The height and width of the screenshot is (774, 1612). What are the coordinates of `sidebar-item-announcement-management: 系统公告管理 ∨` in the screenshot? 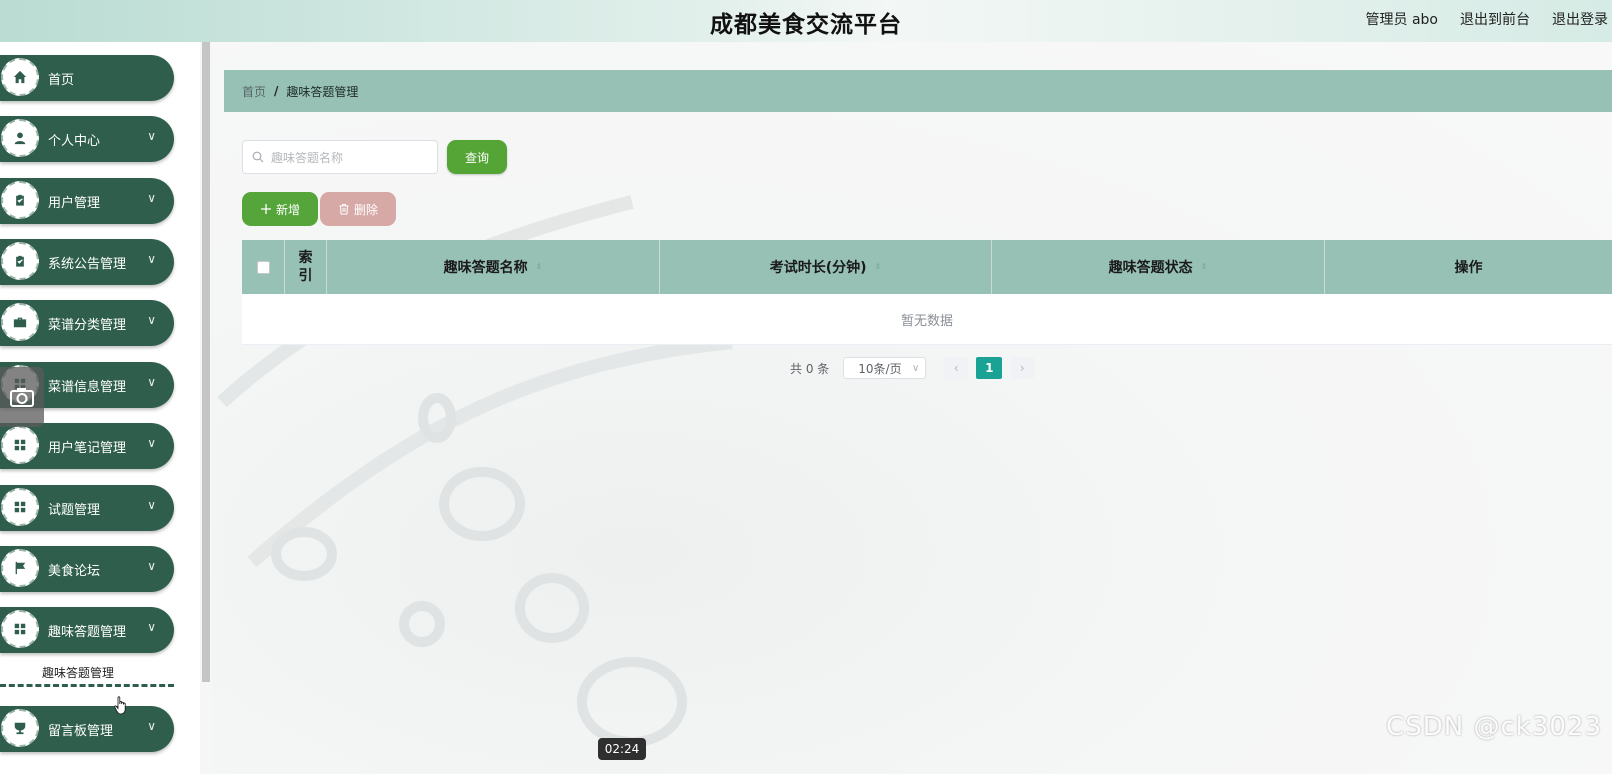 It's located at (87, 262).